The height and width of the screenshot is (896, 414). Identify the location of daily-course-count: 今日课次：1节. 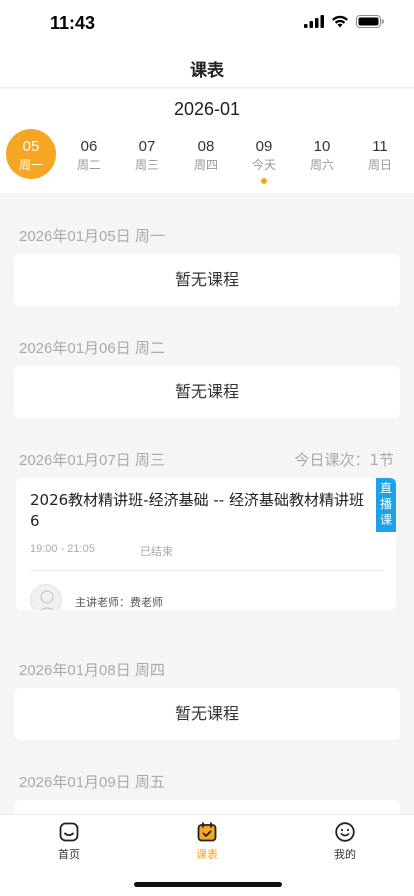
(344, 460).